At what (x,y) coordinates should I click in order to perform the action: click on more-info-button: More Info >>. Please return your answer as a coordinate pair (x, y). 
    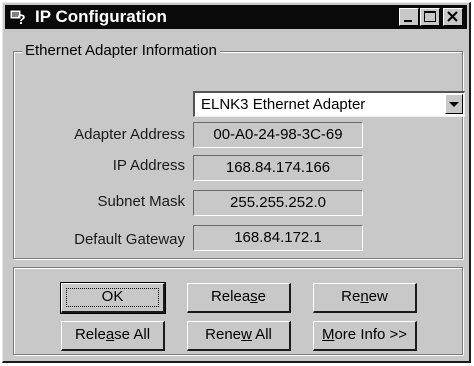
    Looking at the image, I should click on (365, 336).